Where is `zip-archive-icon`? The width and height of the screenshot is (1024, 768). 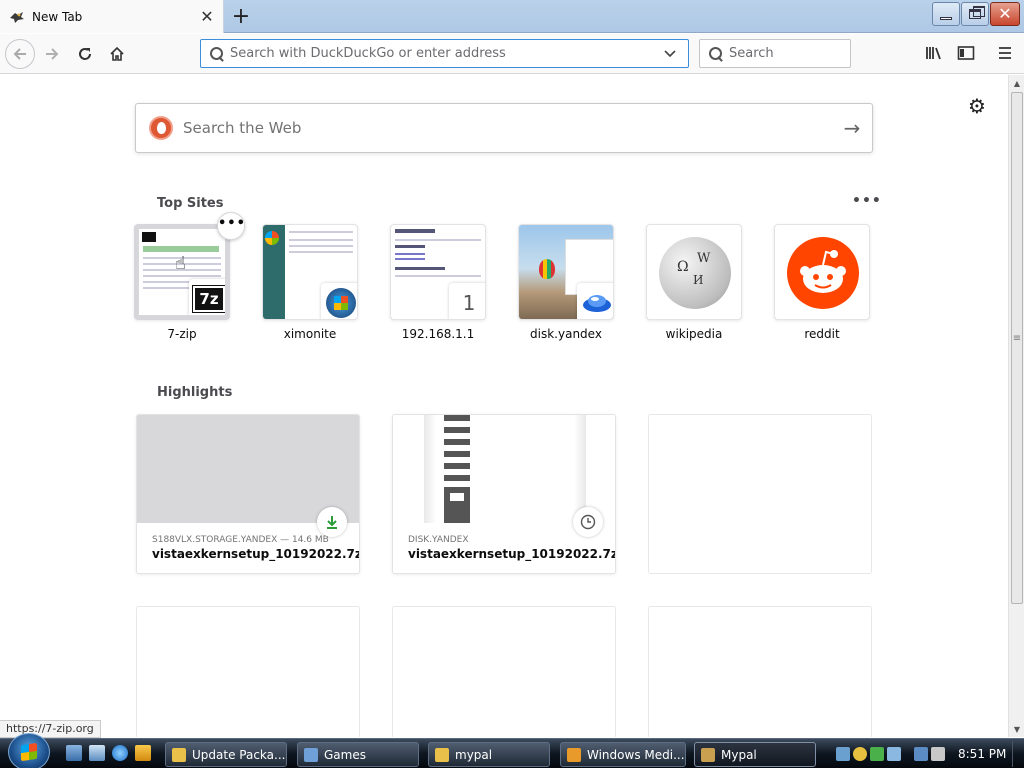
zip-archive-icon is located at coordinates (457, 455).